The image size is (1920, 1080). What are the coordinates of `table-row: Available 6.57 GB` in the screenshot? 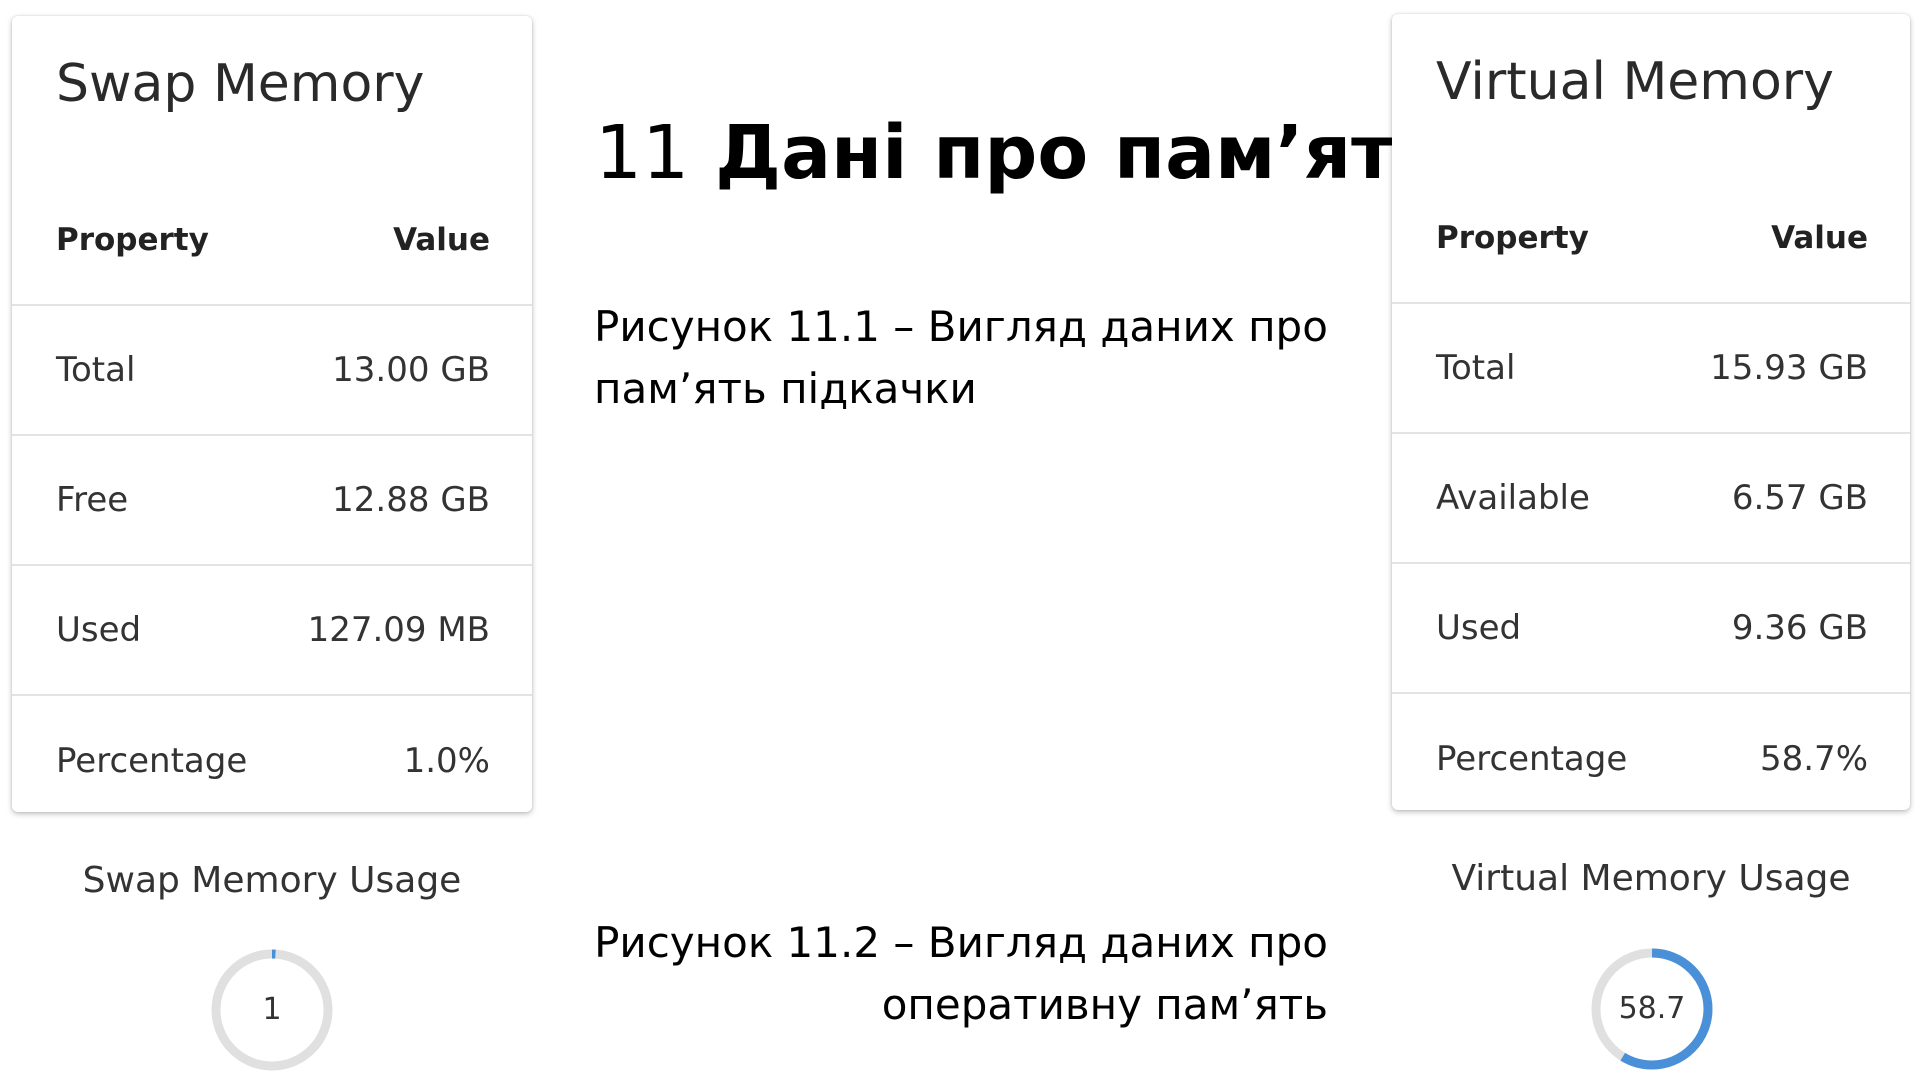 It's located at (1651, 499).